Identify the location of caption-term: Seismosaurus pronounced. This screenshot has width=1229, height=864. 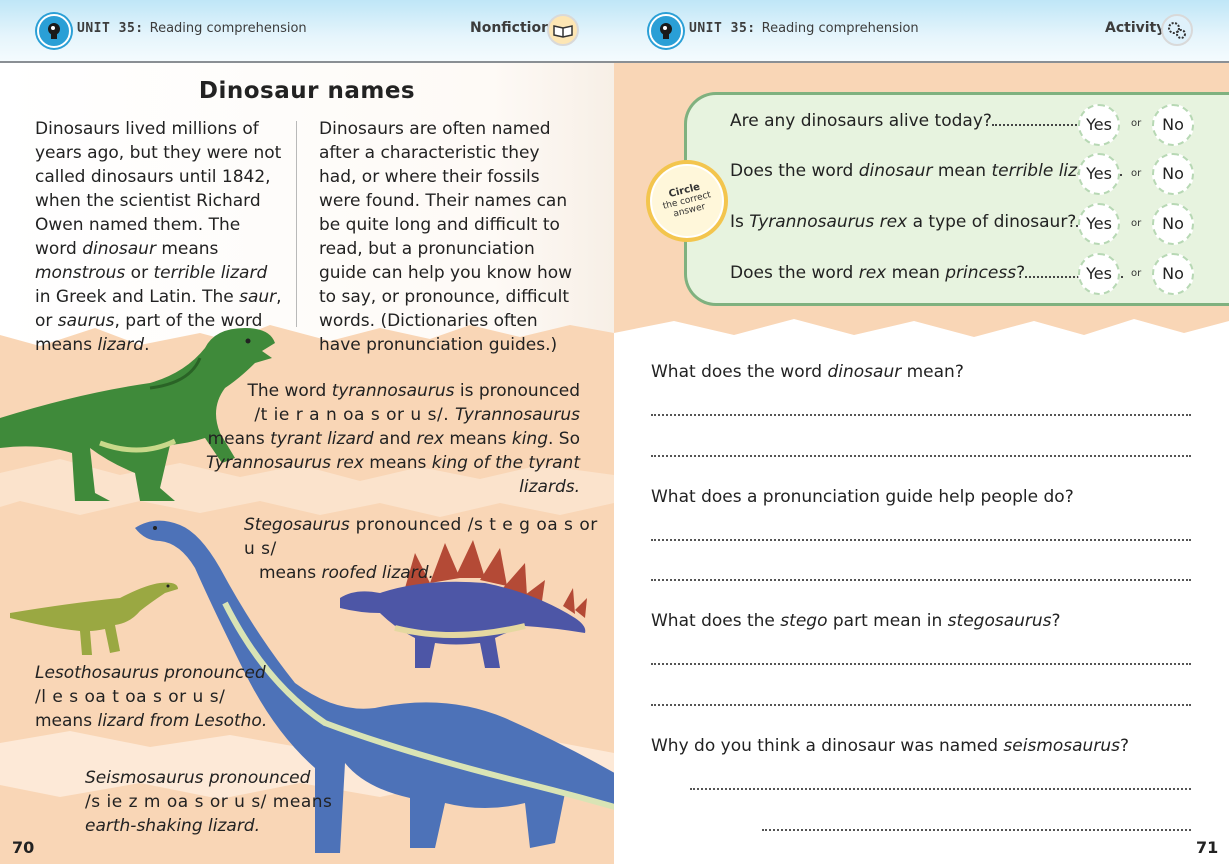
(198, 778).